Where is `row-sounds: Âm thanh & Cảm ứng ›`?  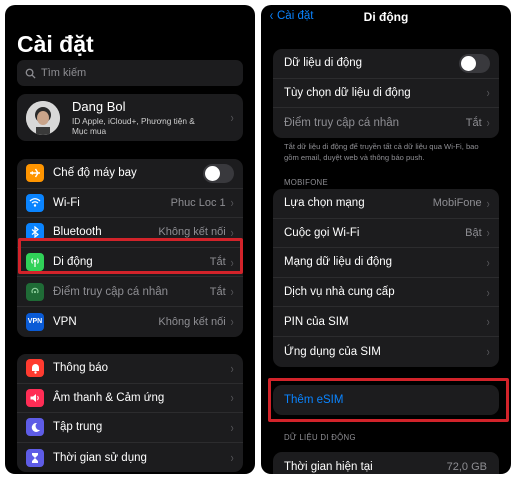 row-sounds: Âm thanh & Cảm ứng › is located at coordinates (130, 399).